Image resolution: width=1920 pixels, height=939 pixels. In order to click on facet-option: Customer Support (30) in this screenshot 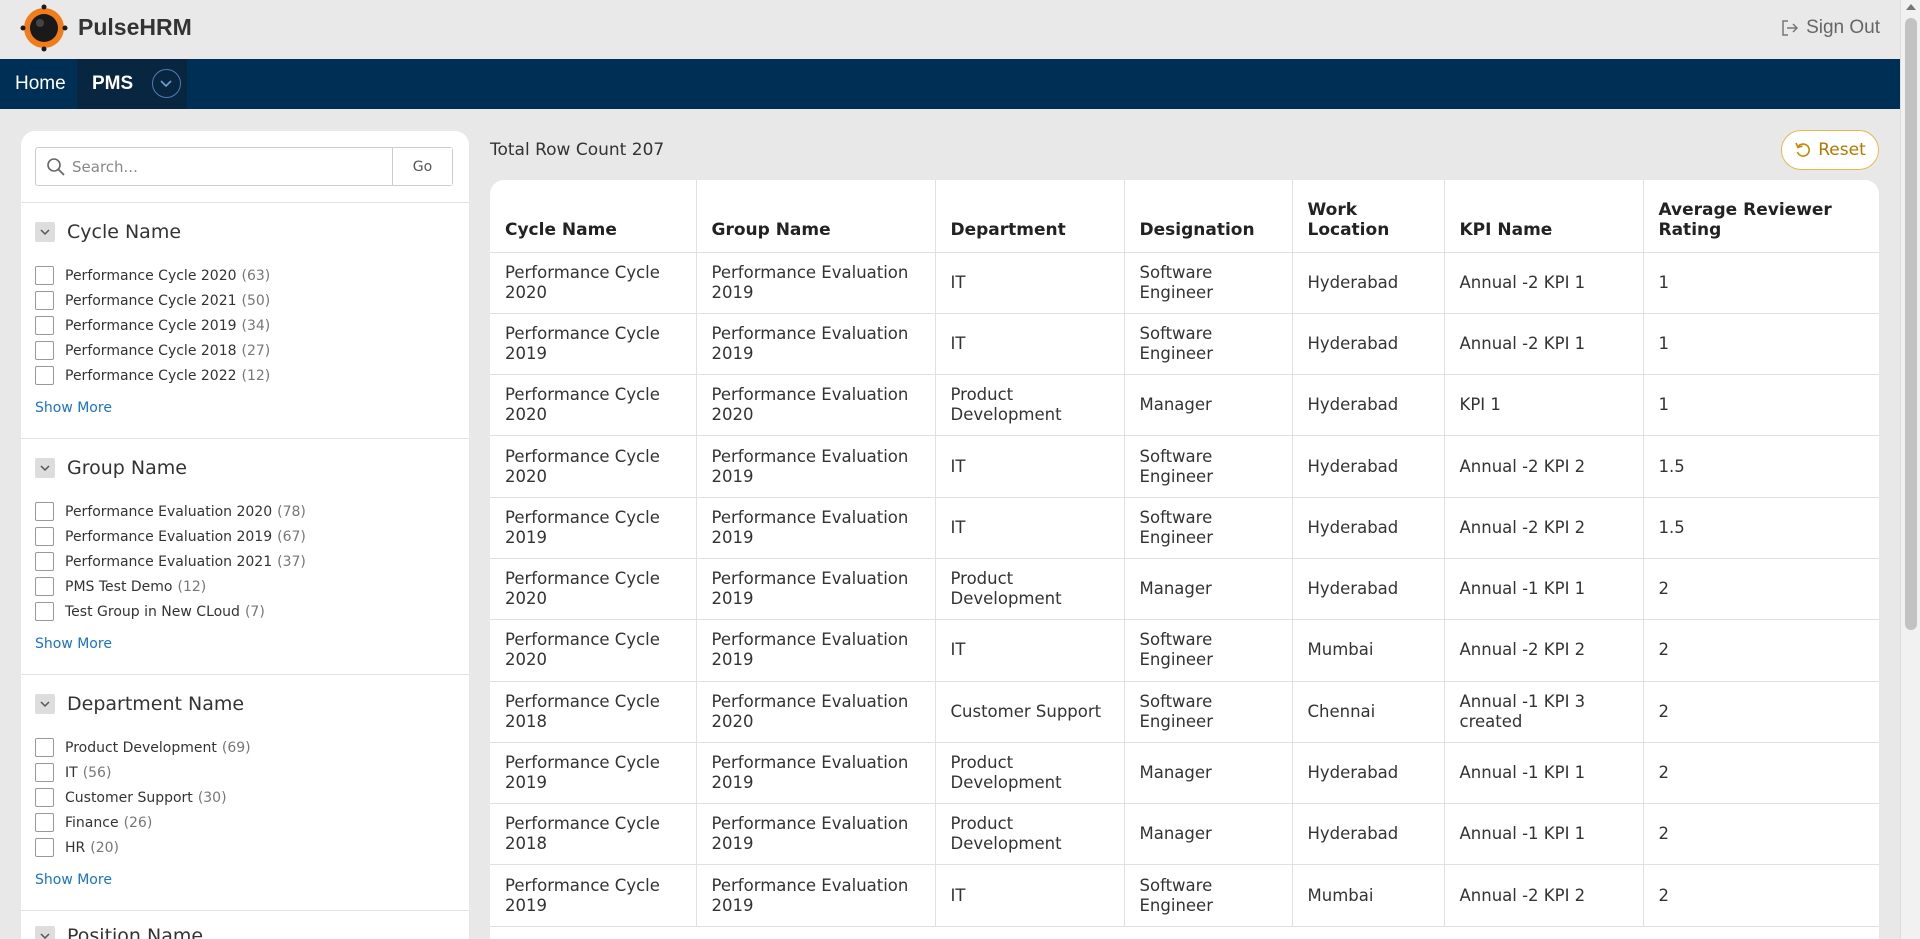, I will do `click(143, 797)`.